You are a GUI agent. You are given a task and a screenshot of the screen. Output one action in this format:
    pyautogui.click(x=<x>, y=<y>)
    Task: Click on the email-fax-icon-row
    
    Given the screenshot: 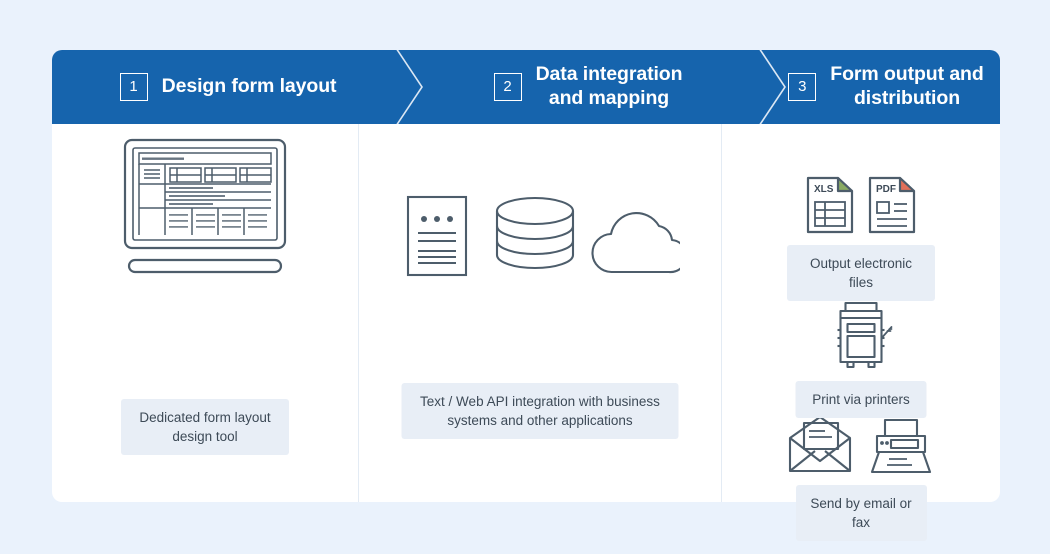 What is the action you would take?
    pyautogui.click(x=861, y=446)
    